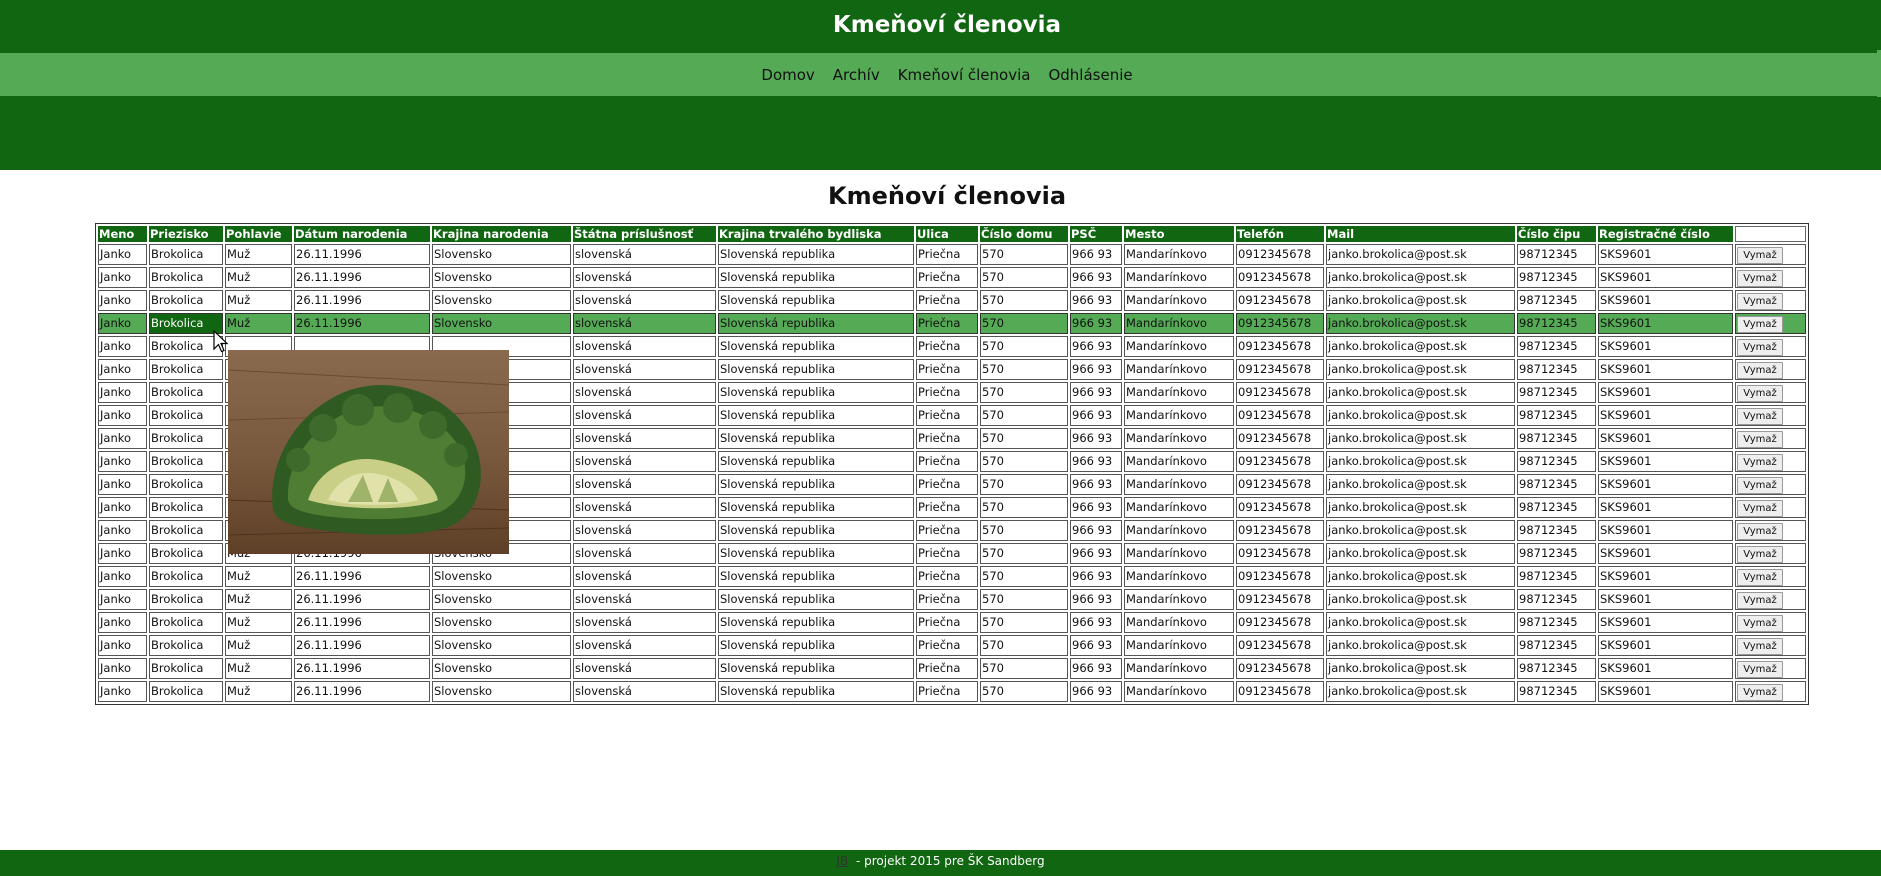 This screenshot has width=1881, height=876. I want to click on nav-item-odhlasenie: Odhlásenie, so click(1090, 75).